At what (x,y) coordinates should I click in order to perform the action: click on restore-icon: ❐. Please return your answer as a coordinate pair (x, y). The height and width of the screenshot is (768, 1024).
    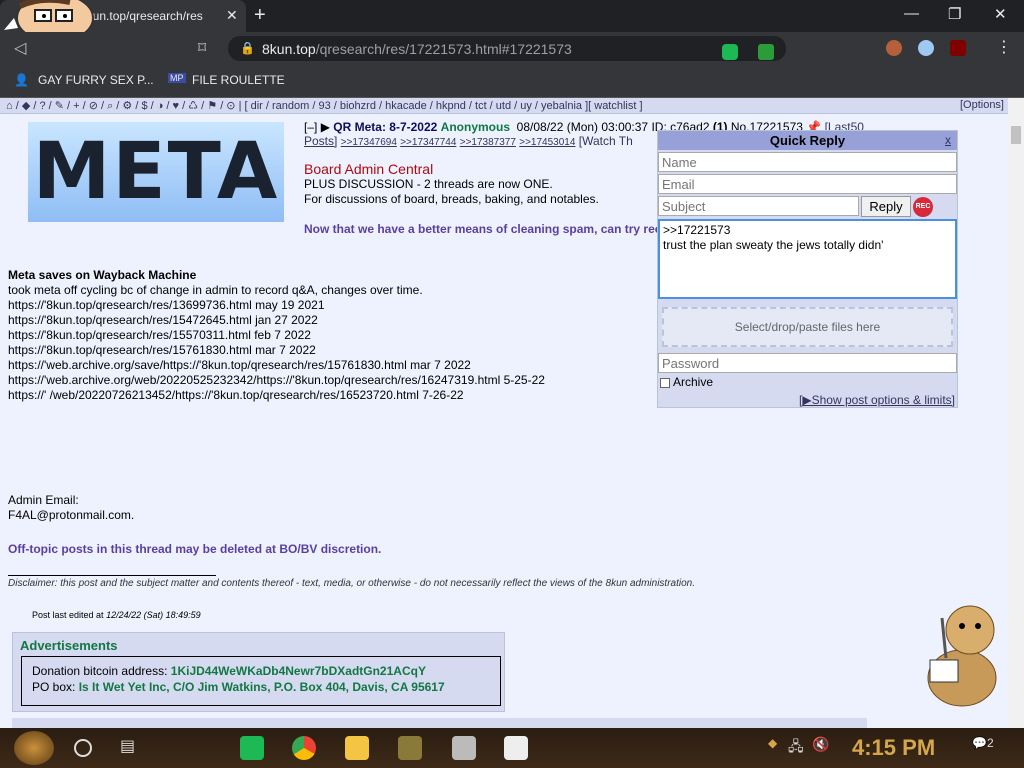
    Looking at the image, I should click on (954, 14).